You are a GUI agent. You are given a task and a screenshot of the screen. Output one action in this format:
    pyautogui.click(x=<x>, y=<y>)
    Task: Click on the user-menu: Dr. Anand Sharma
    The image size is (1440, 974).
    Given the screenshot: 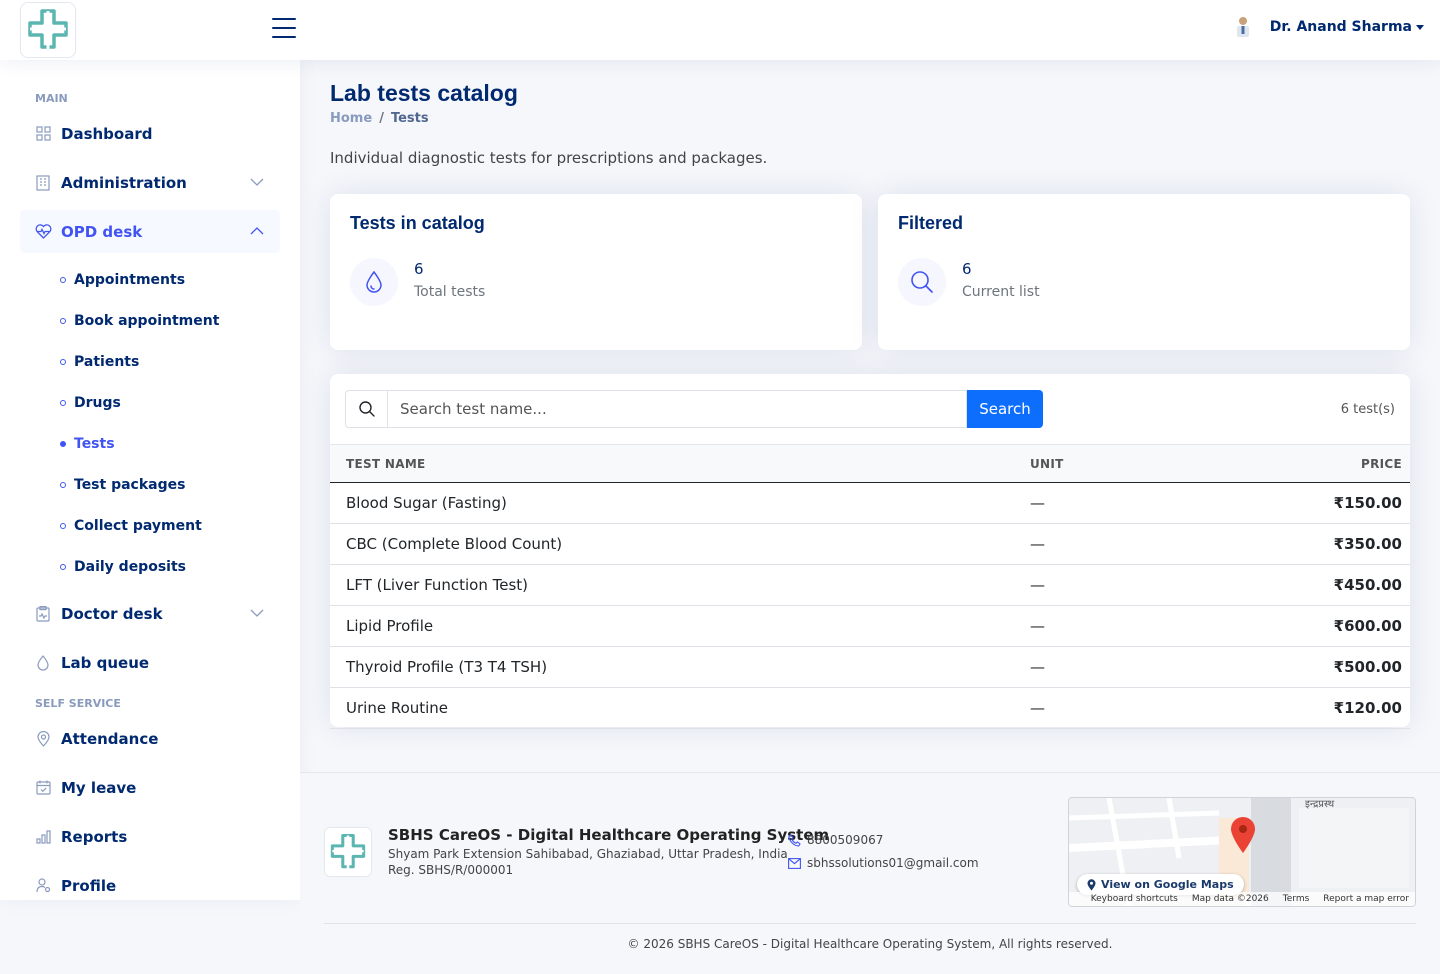 What is the action you would take?
    pyautogui.click(x=1329, y=27)
    